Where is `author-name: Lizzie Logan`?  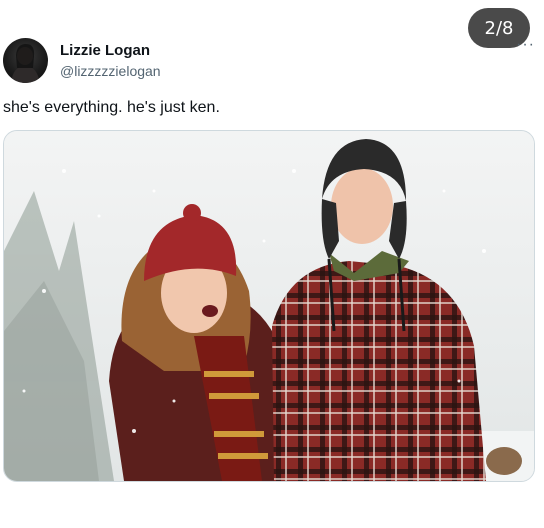
author-name: Lizzie Logan is located at coordinates (105, 50).